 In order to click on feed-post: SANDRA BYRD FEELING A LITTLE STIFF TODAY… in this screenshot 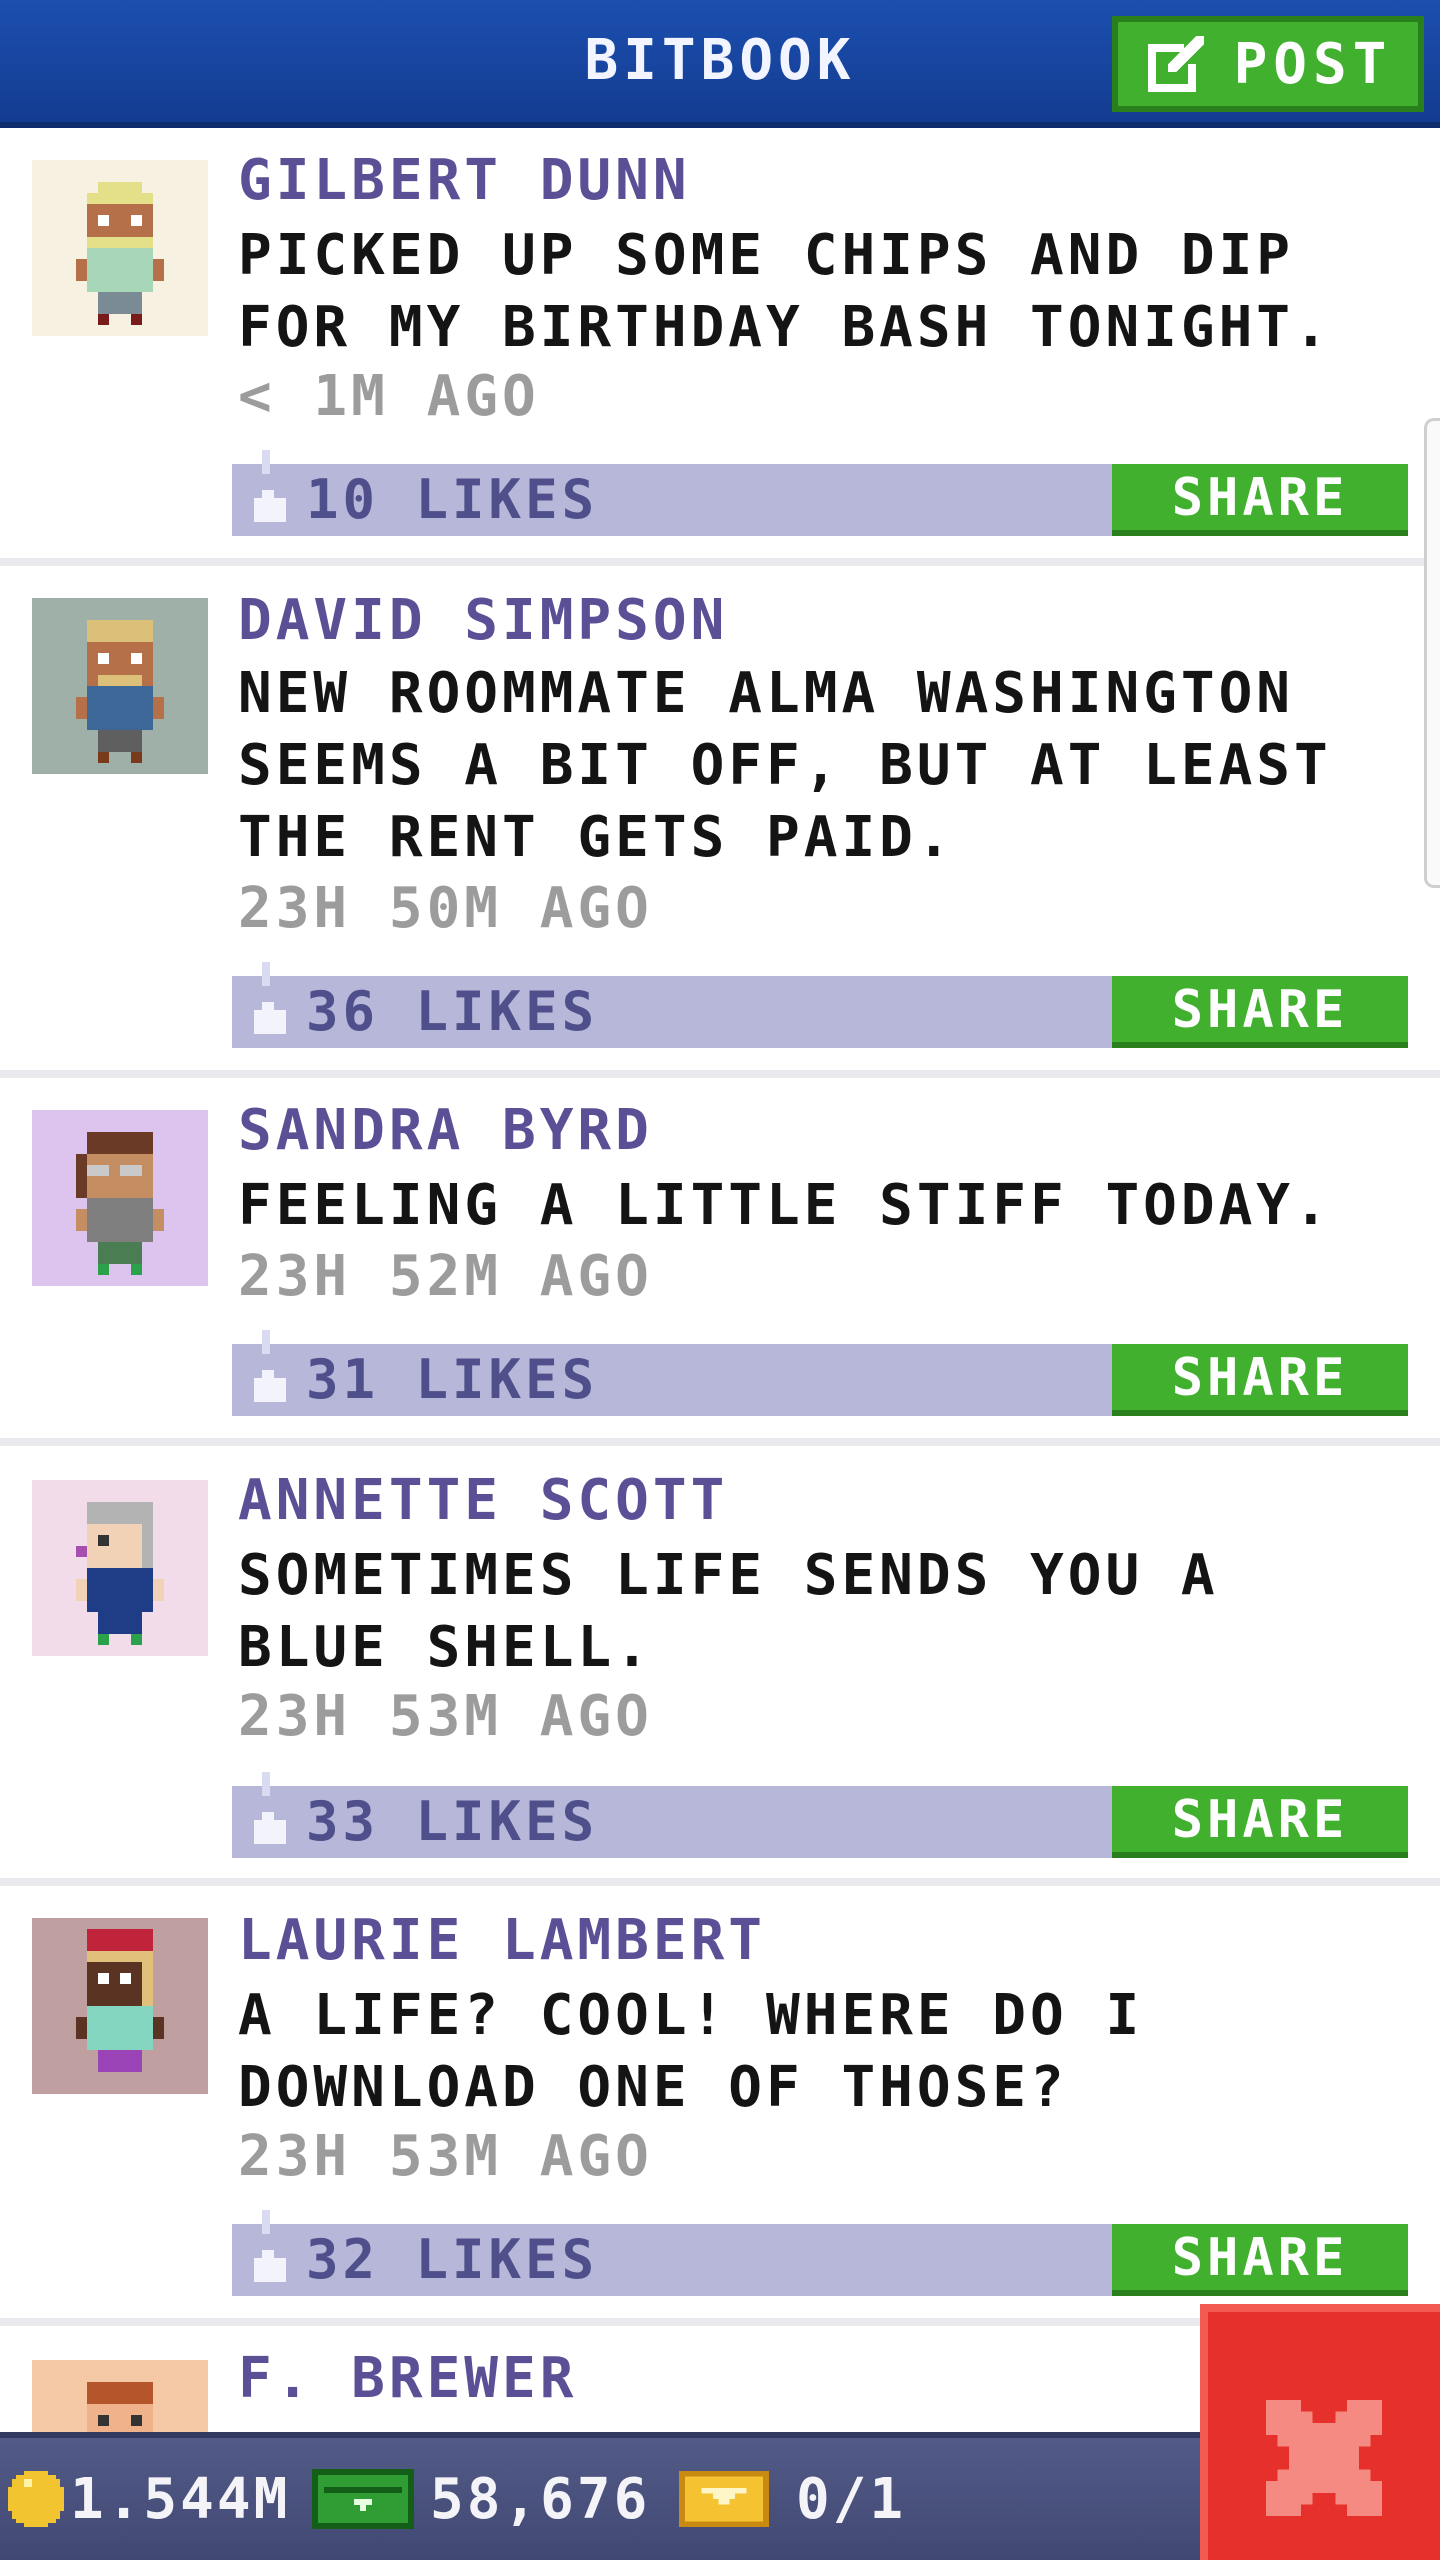, I will do `click(720, 1262)`.